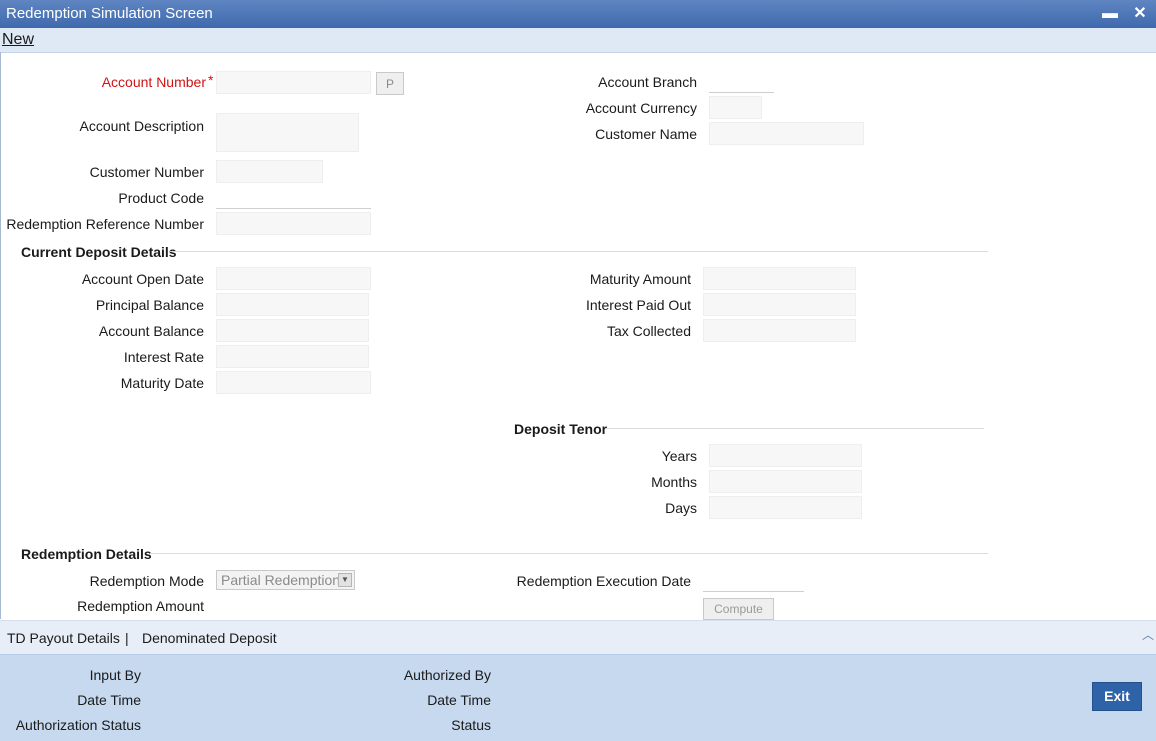 The image size is (1156, 741). What do you see at coordinates (293, 197) in the screenshot?
I see `product-code-field` at bounding box center [293, 197].